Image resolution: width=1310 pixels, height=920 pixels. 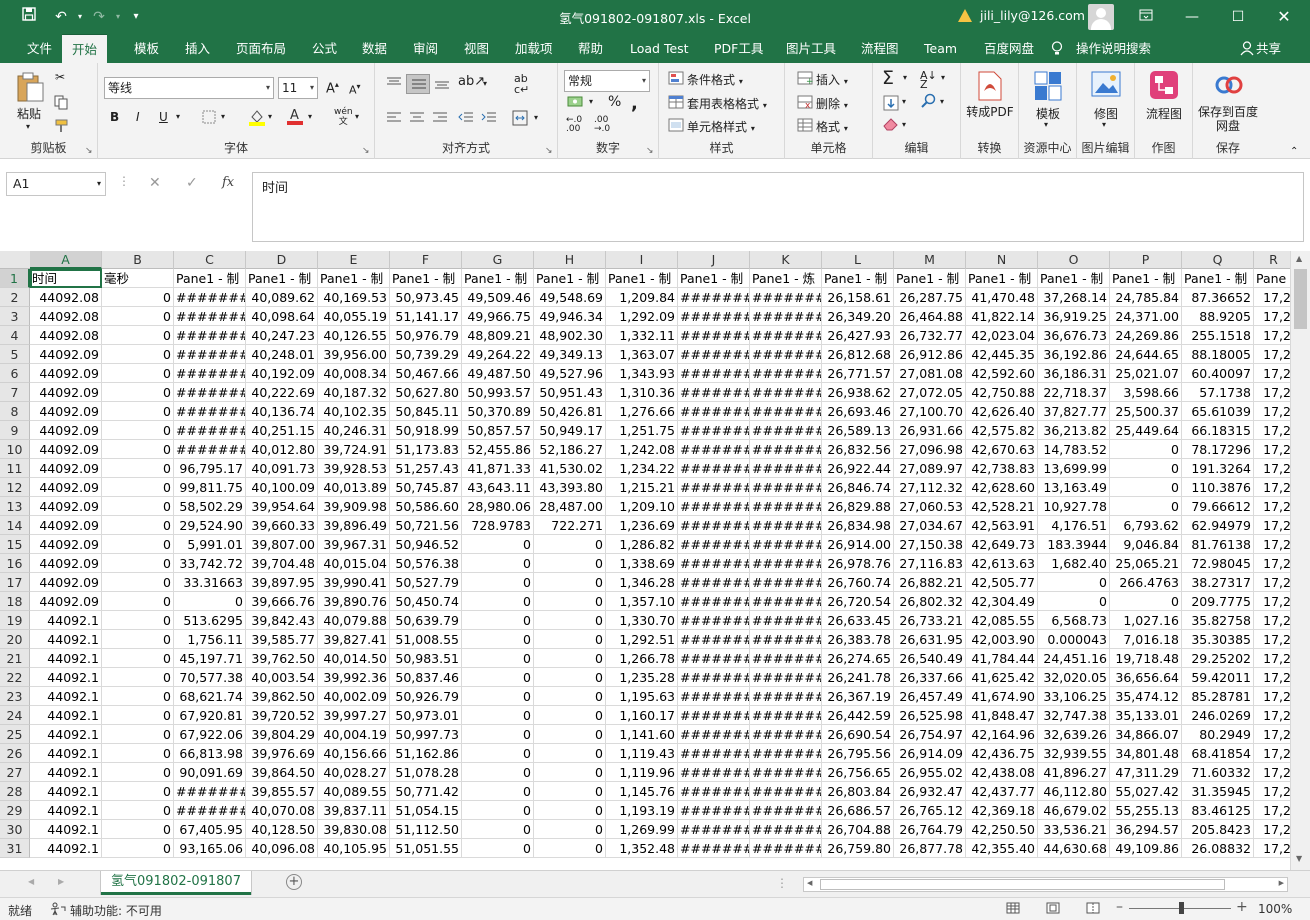 I want to click on table-cell: 1,343.93, so click(x=642, y=373).